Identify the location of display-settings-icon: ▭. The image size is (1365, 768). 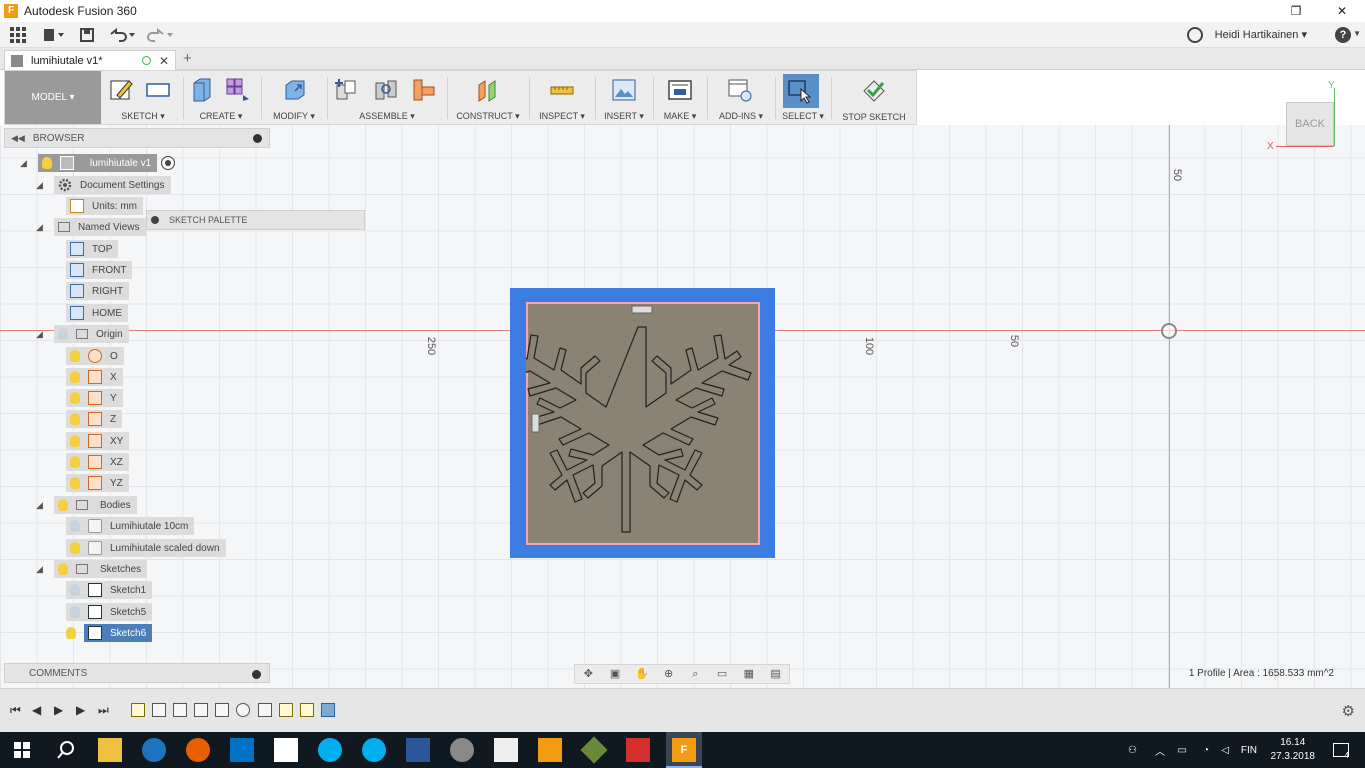
(722, 674).